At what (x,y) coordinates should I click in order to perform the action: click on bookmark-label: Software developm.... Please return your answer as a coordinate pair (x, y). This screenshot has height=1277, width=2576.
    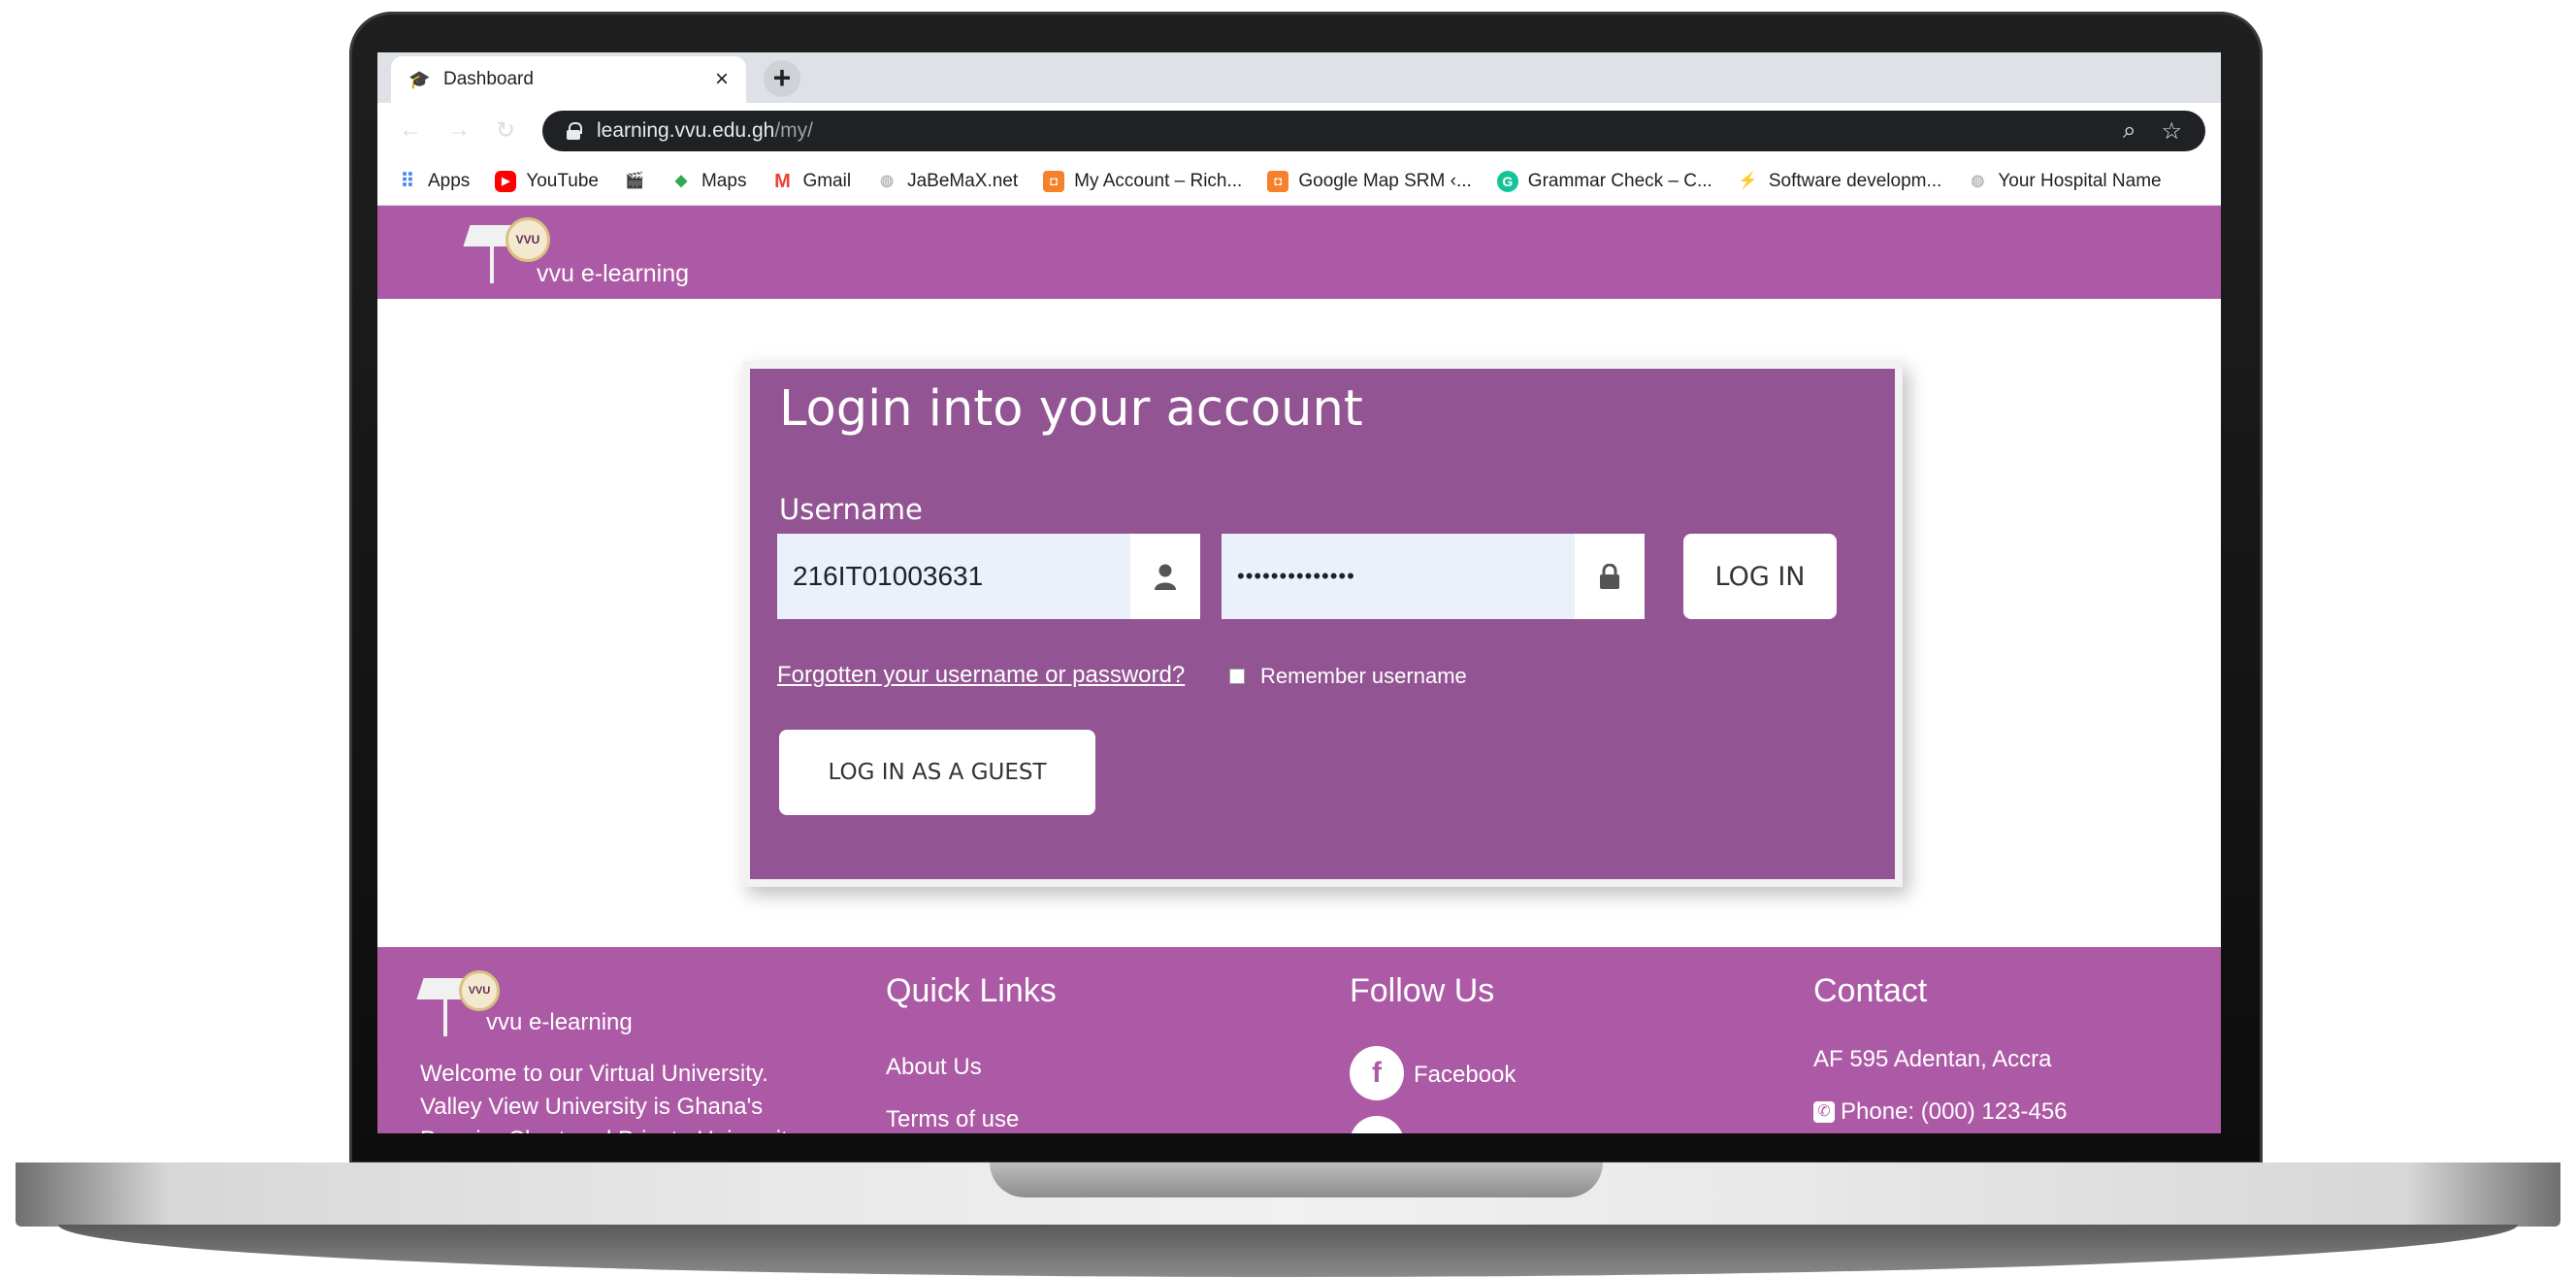
    Looking at the image, I should click on (1855, 180).